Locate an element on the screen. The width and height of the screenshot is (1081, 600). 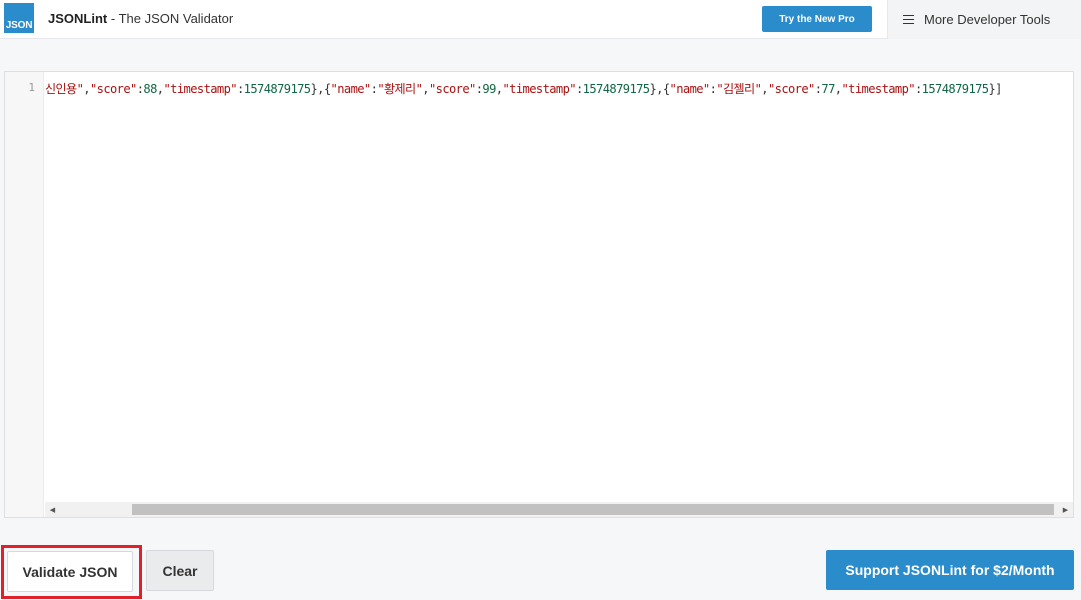
validate-json-button: Validate JSON is located at coordinates (70, 571).